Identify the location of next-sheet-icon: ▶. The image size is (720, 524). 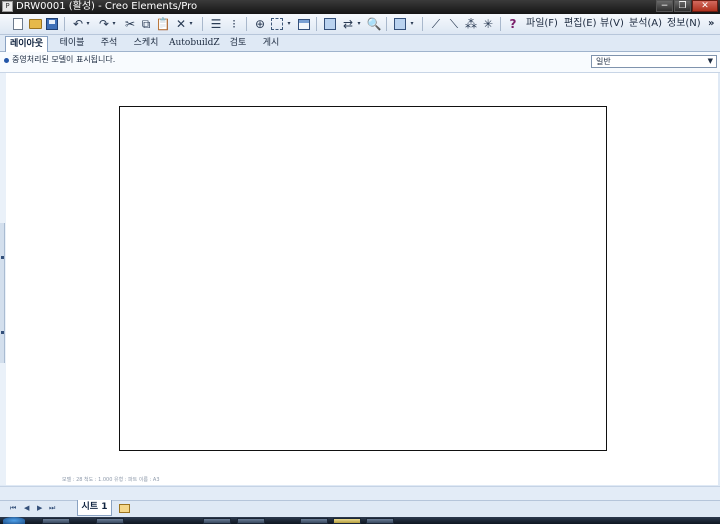
(39, 508).